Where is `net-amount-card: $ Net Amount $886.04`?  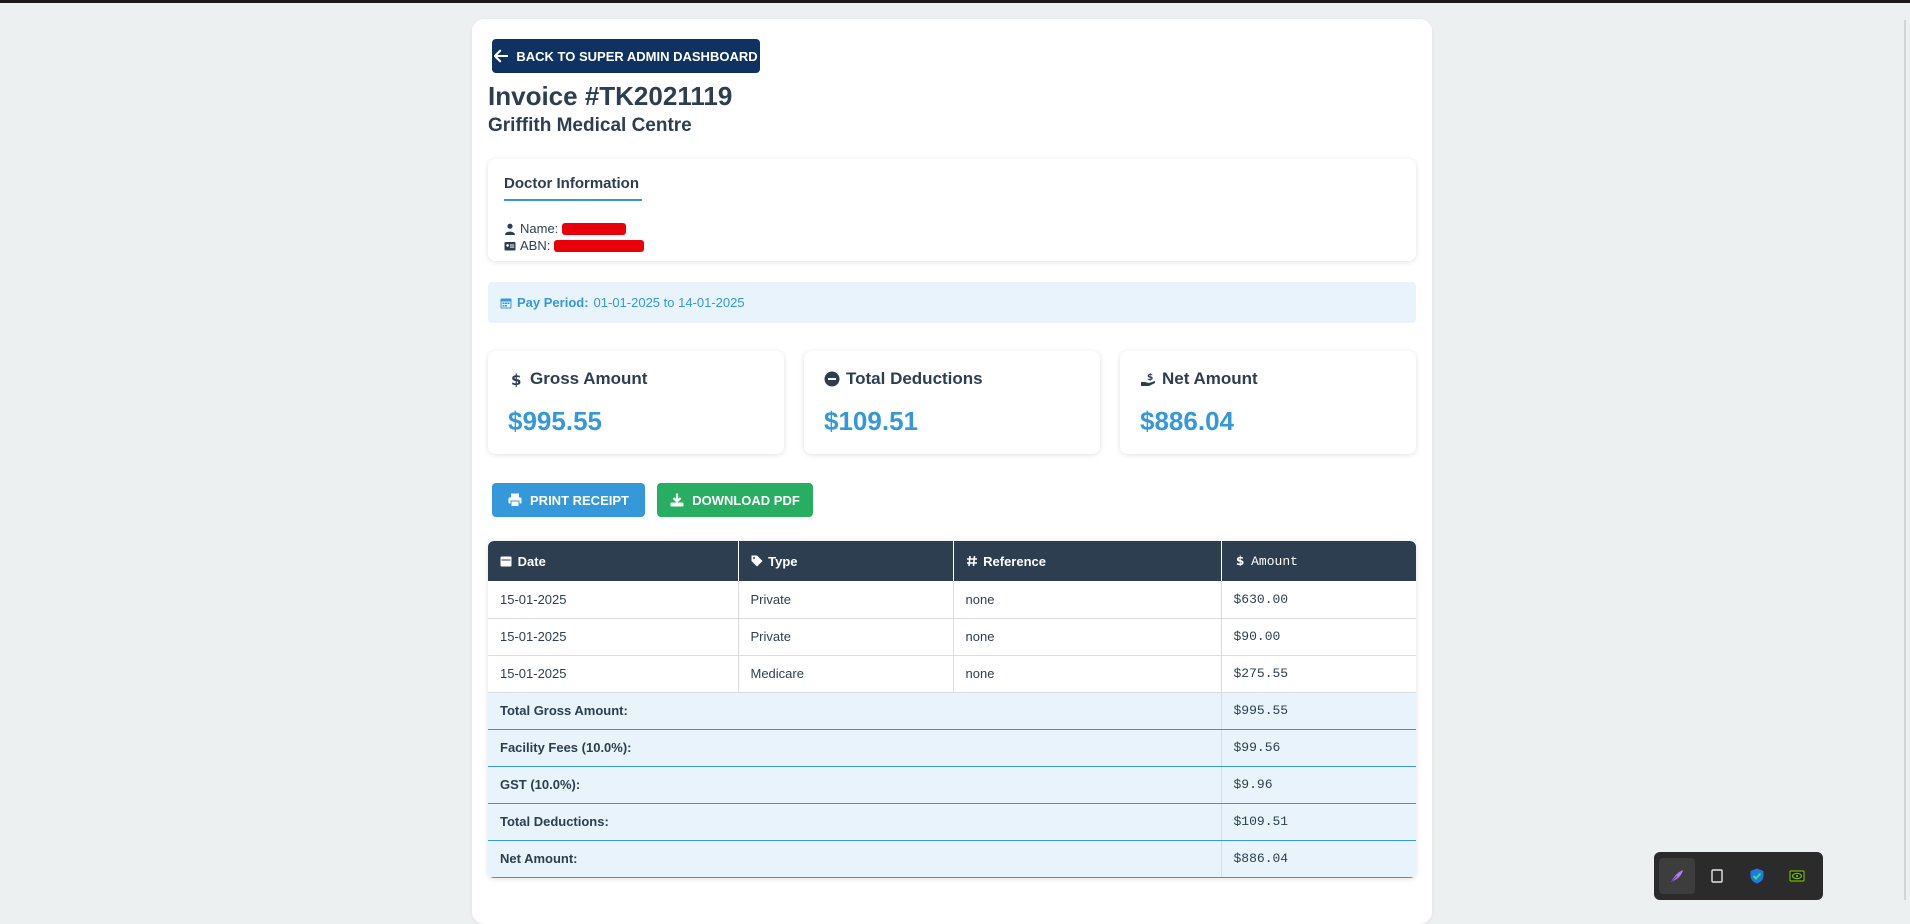
net-amount-card: $ Net Amount $886.04 is located at coordinates (1268, 402).